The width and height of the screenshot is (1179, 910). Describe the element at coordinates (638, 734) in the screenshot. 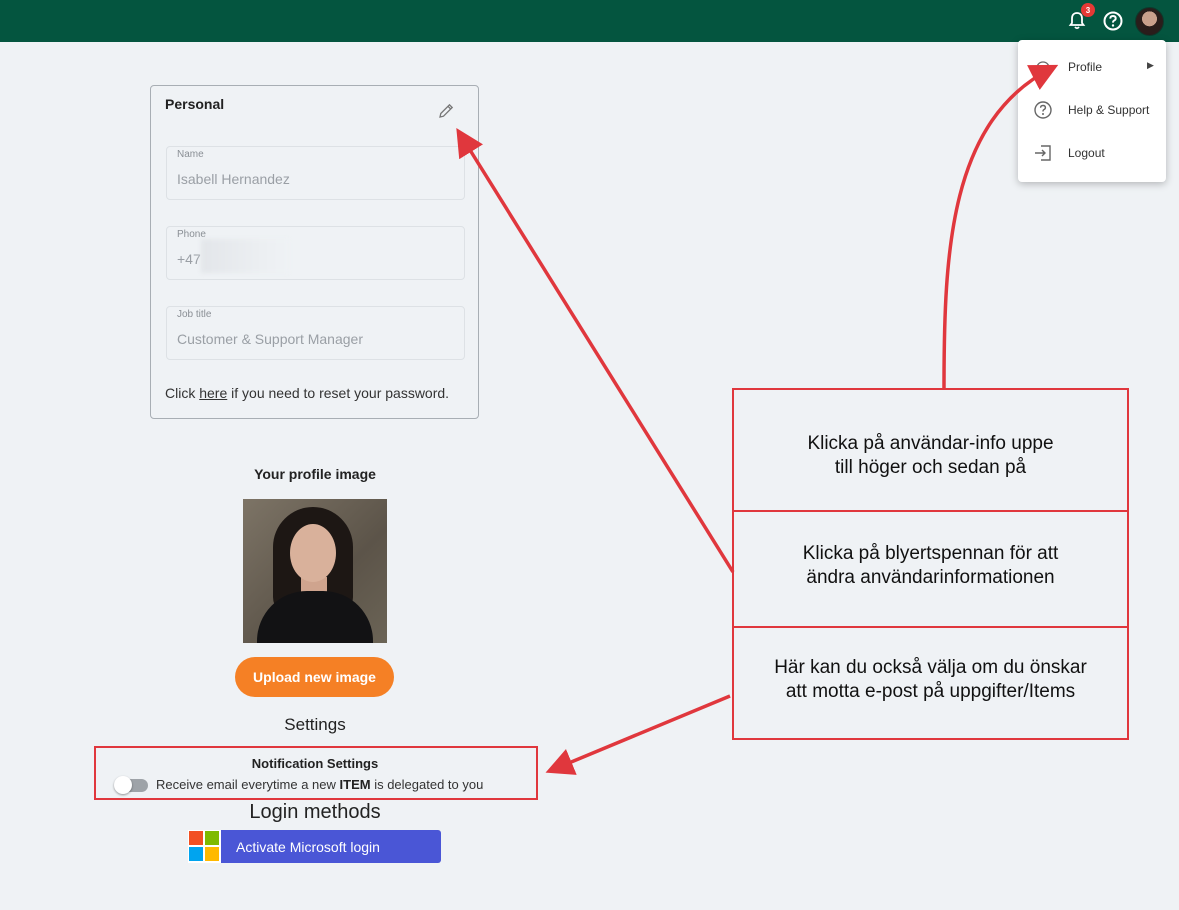

I see `arrow-to-notification-settings` at that location.